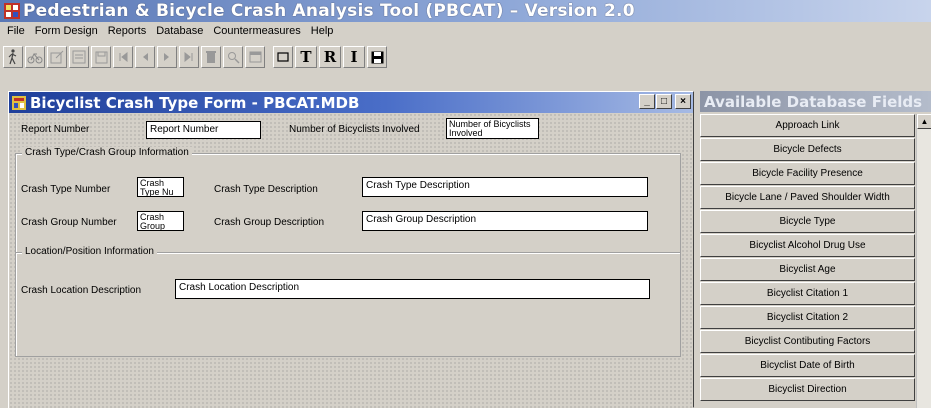  I want to click on edit-icon, so click(57, 57).